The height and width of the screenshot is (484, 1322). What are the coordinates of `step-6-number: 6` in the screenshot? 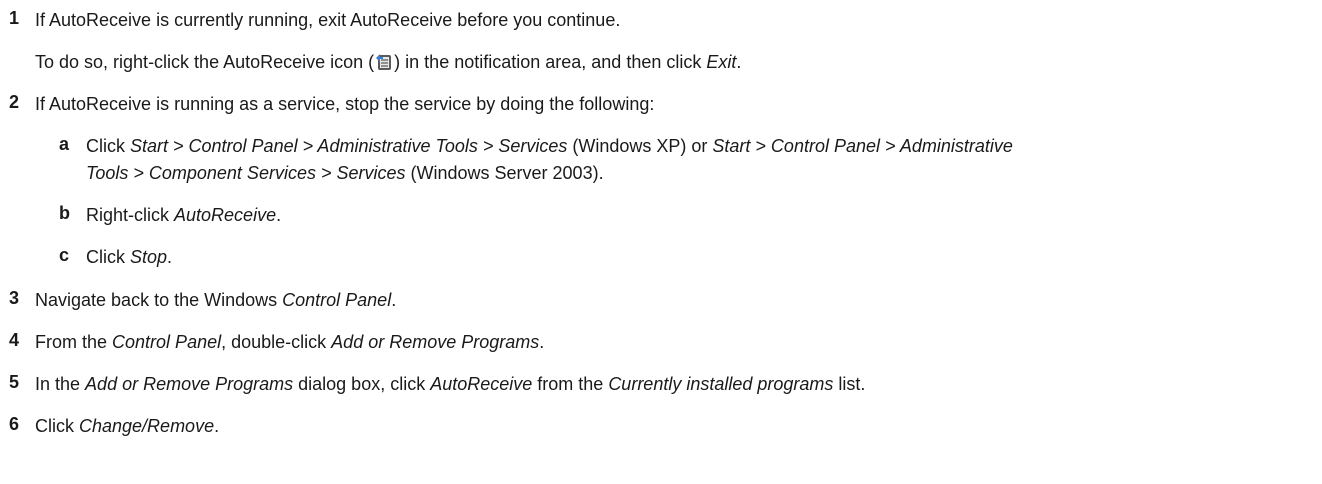 It's located at (14, 424).